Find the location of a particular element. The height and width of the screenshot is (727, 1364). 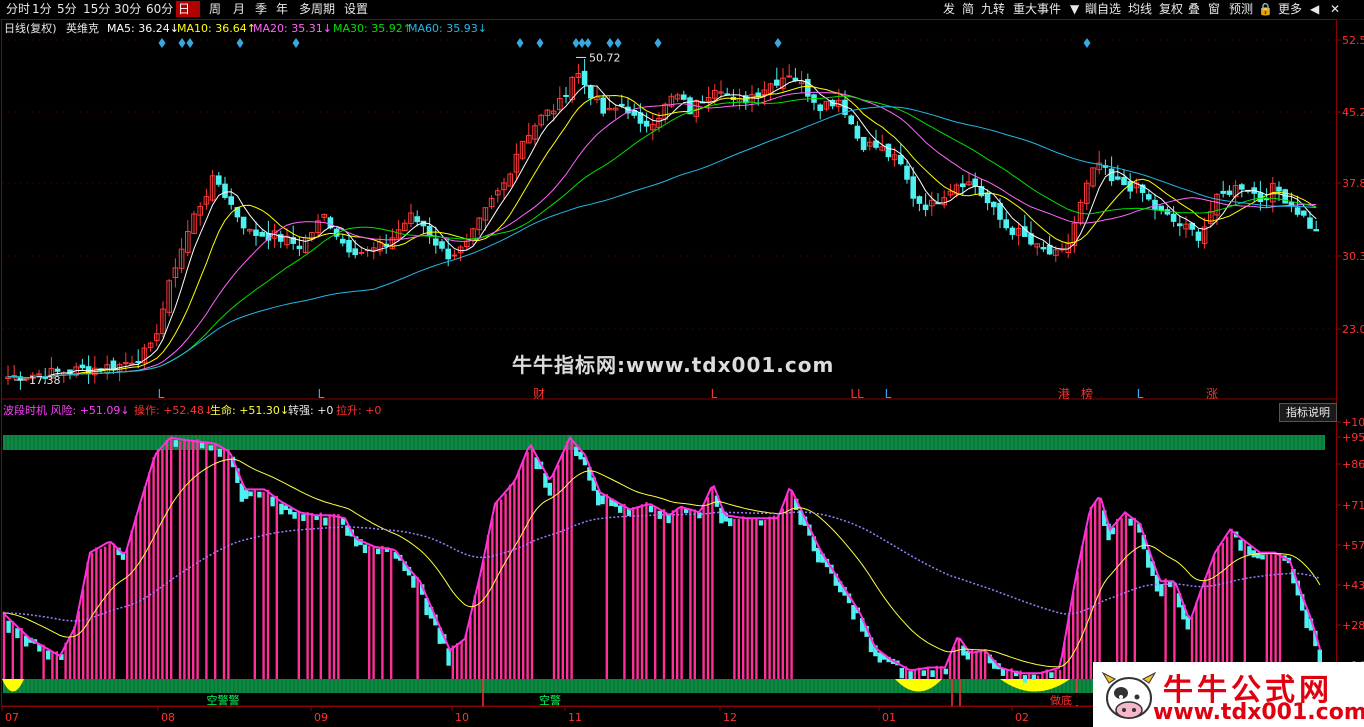

indicator-legend-item: 生命: +51.30↓ is located at coordinates (250, 410).